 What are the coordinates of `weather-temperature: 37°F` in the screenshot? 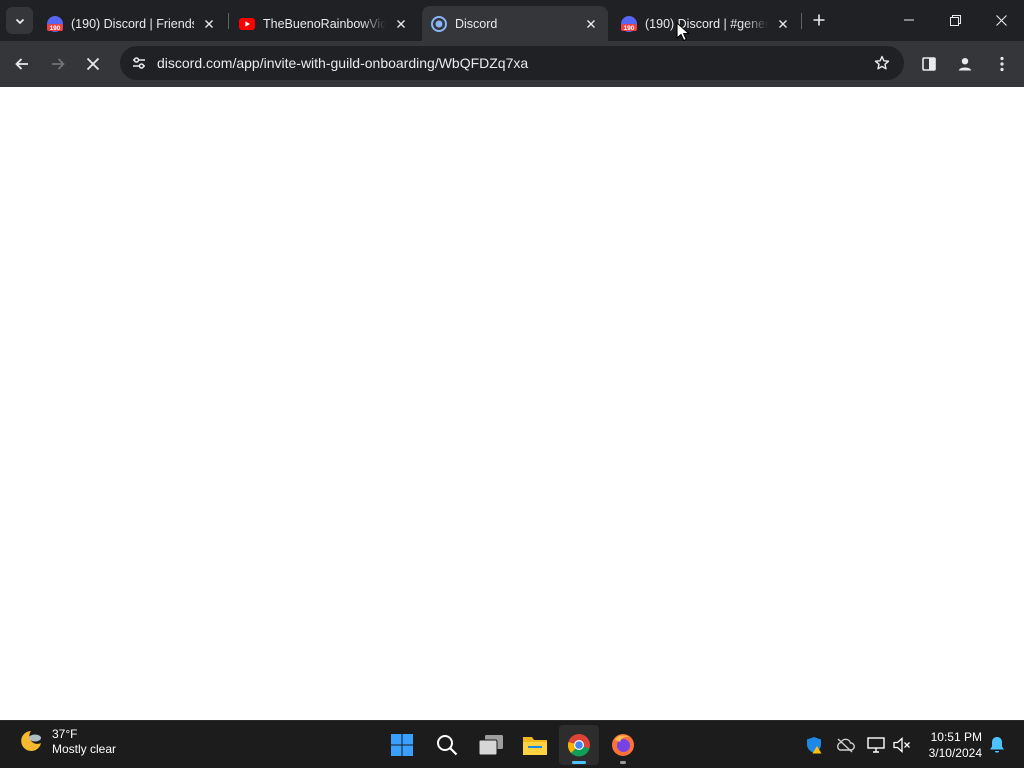 It's located at (65, 734).